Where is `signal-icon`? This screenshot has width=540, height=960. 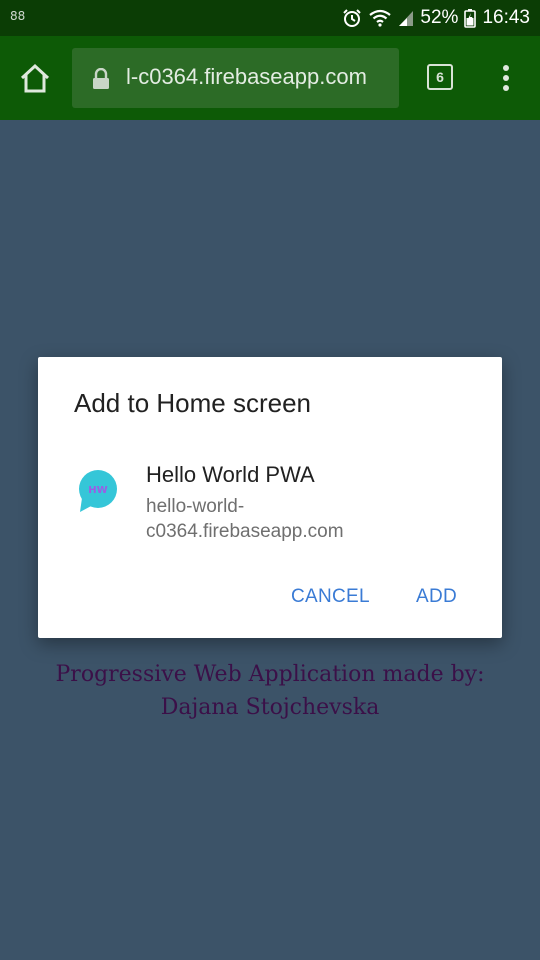 signal-icon is located at coordinates (406, 18).